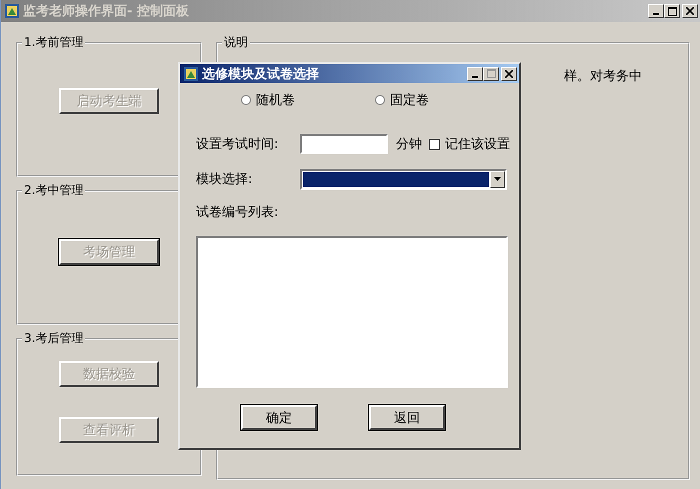  What do you see at coordinates (477, 144) in the screenshot?
I see `checkbox-label: 记住该设置` at bounding box center [477, 144].